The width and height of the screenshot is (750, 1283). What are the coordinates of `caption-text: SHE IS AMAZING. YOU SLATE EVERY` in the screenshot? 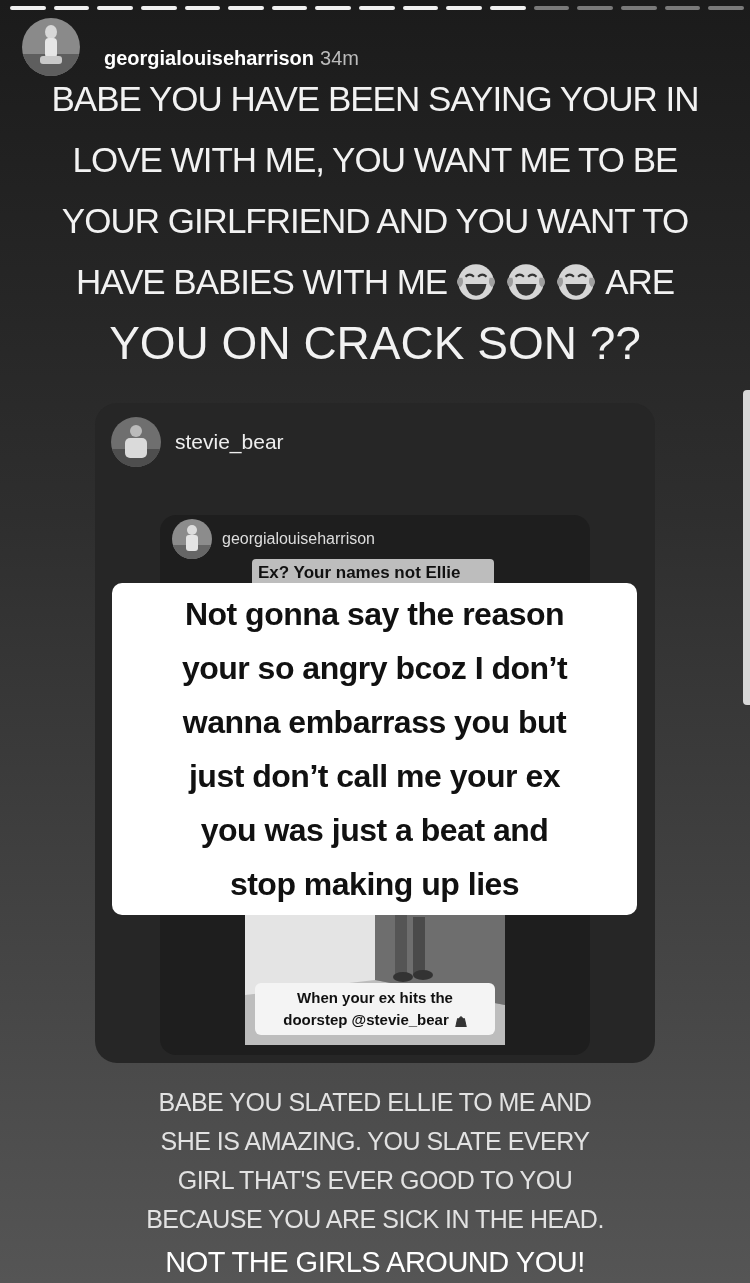 It's located at (375, 1141).